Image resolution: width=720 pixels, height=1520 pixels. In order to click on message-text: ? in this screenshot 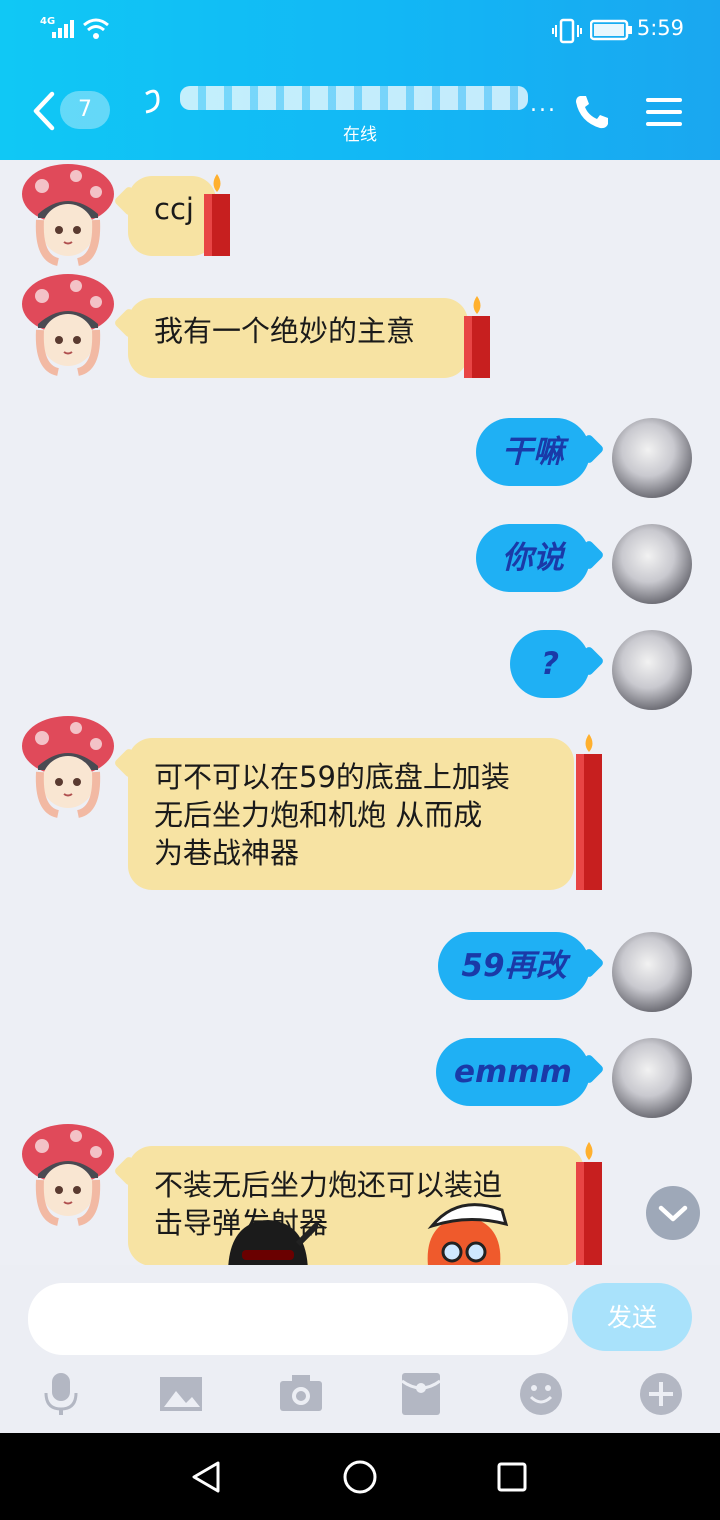, I will do `click(550, 664)`.